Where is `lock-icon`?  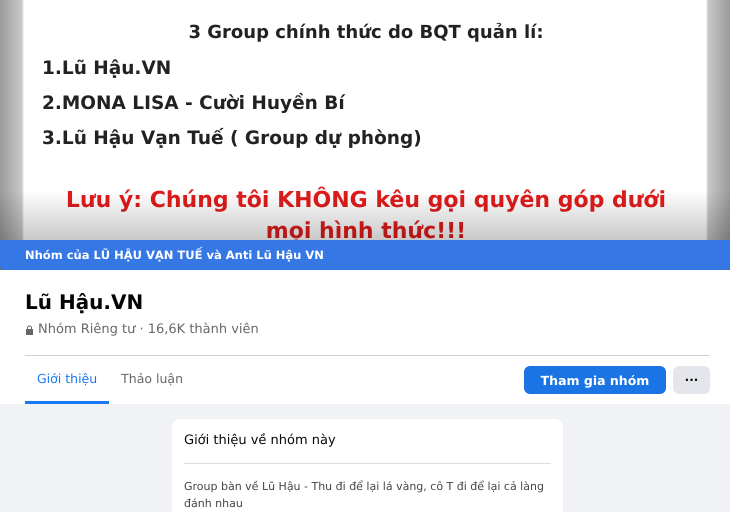 lock-icon is located at coordinates (29, 329).